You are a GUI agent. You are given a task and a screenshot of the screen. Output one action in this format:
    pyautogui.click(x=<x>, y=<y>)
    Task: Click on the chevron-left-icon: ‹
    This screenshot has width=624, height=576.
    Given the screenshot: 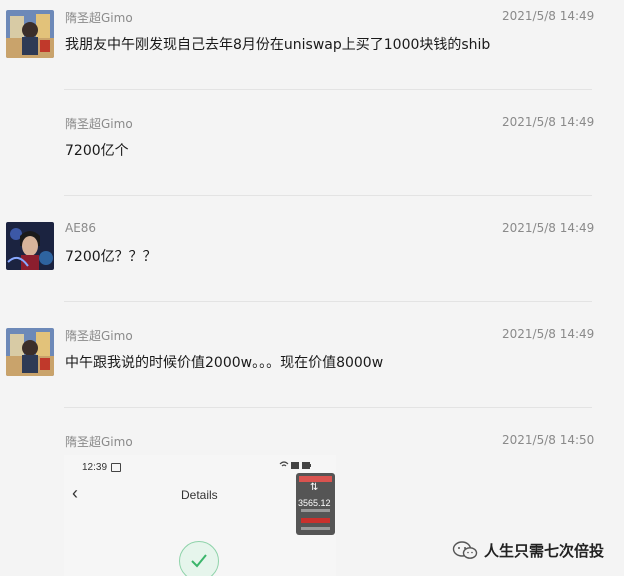 What is the action you would take?
    pyautogui.click(x=75, y=493)
    